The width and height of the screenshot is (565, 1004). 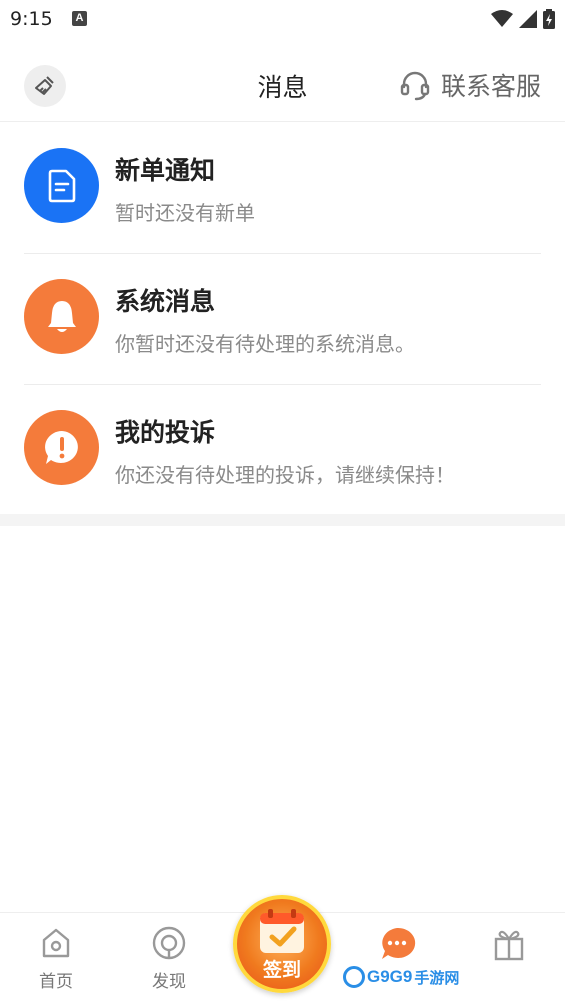 What do you see at coordinates (165, 170) in the screenshot?
I see `message-title: 新单通知` at bounding box center [165, 170].